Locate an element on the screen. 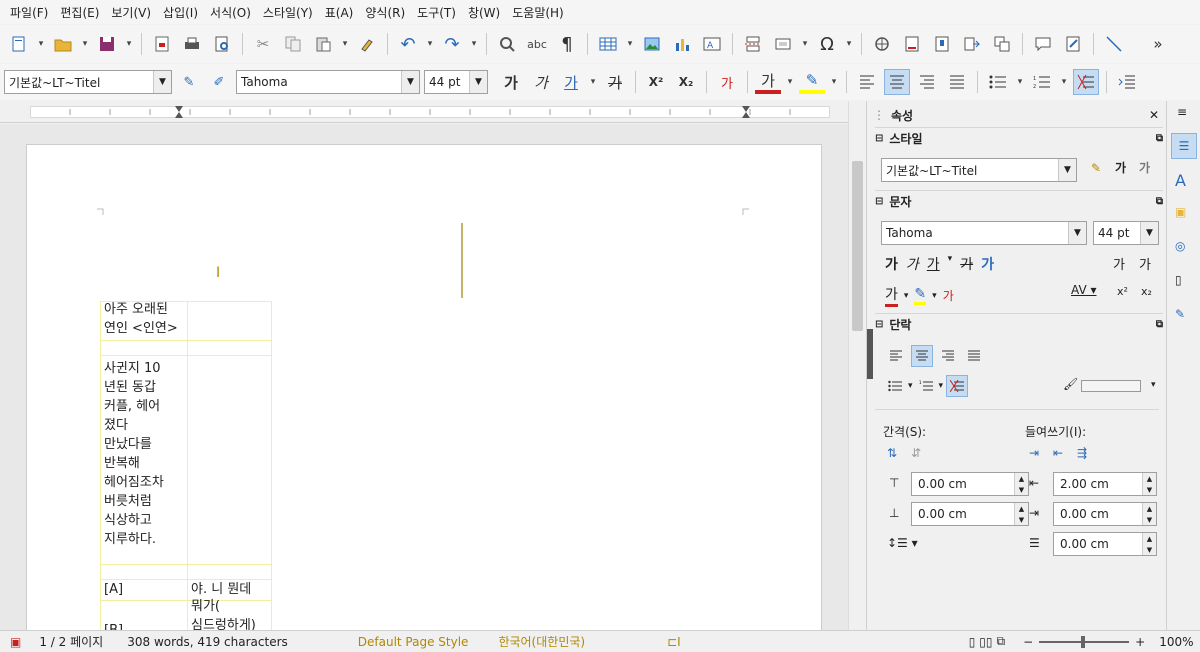 This screenshot has height=652, width=1200. shadow-icon: 가 is located at coordinates (987, 264).